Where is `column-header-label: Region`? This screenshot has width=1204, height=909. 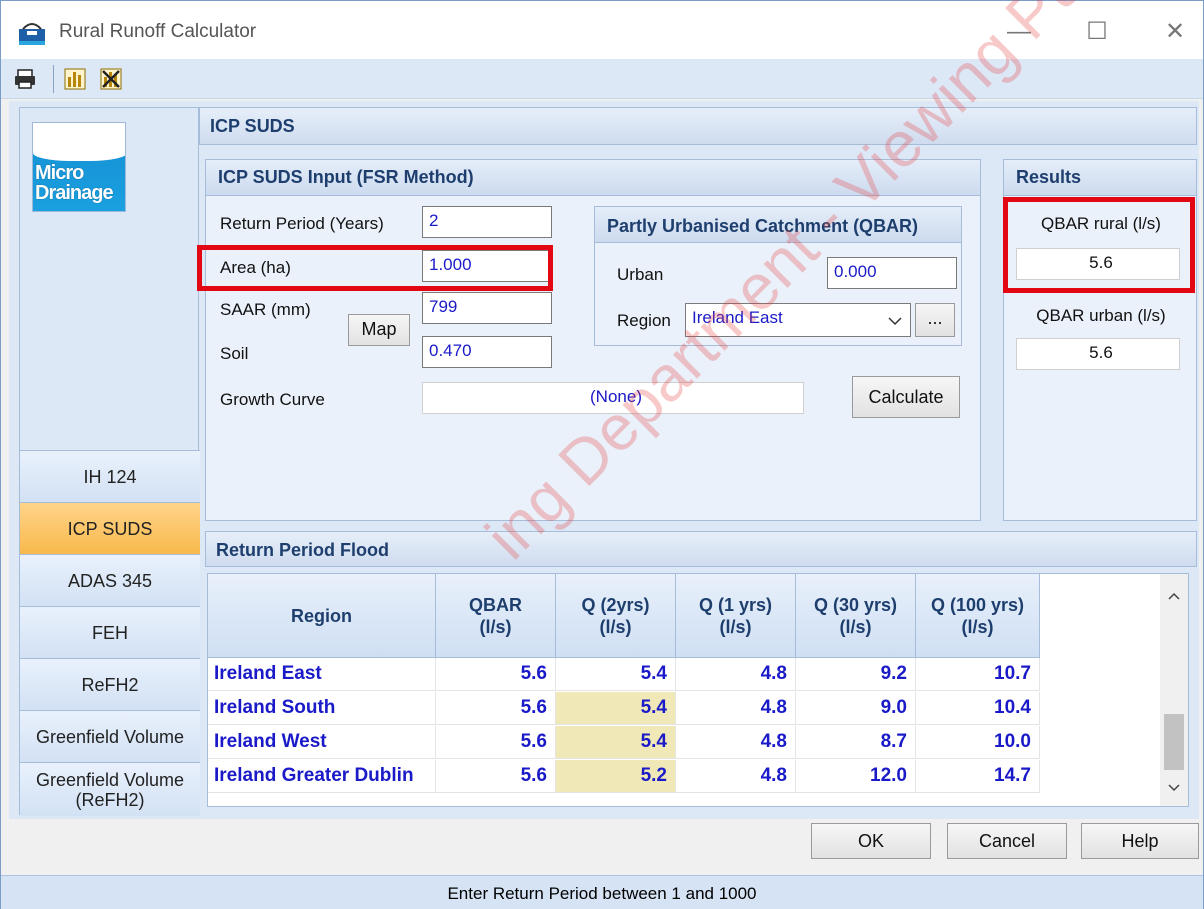 column-header-label: Region is located at coordinates (321, 615).